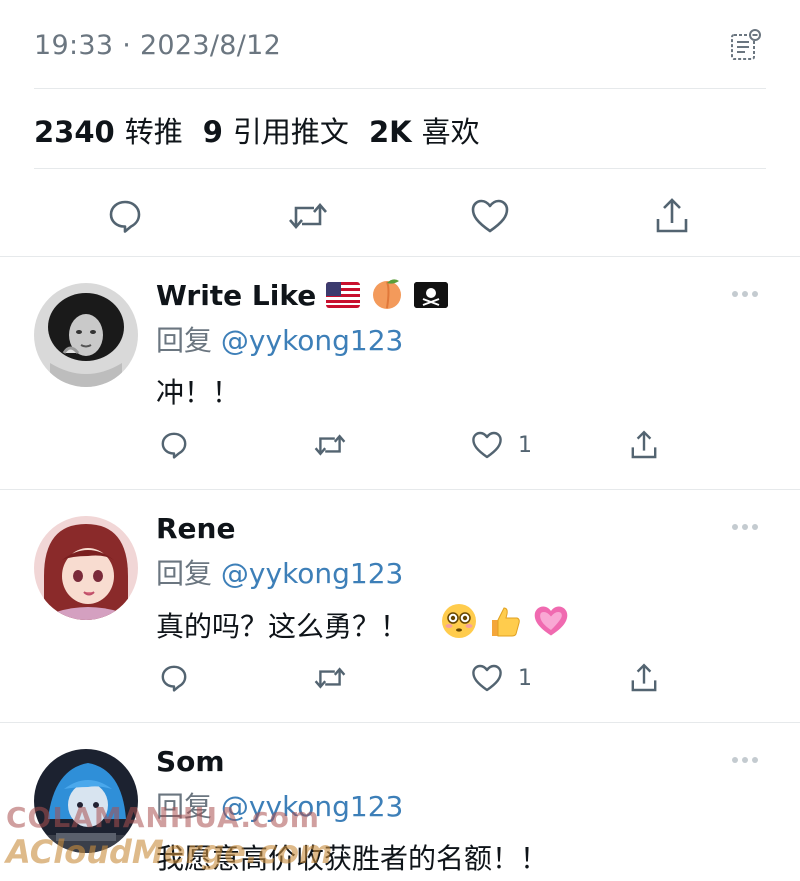  What do you see at coordinates (505, 624) in the screenshot?
I see `thumbs-up-emoji` at bounding box center [505, 624].